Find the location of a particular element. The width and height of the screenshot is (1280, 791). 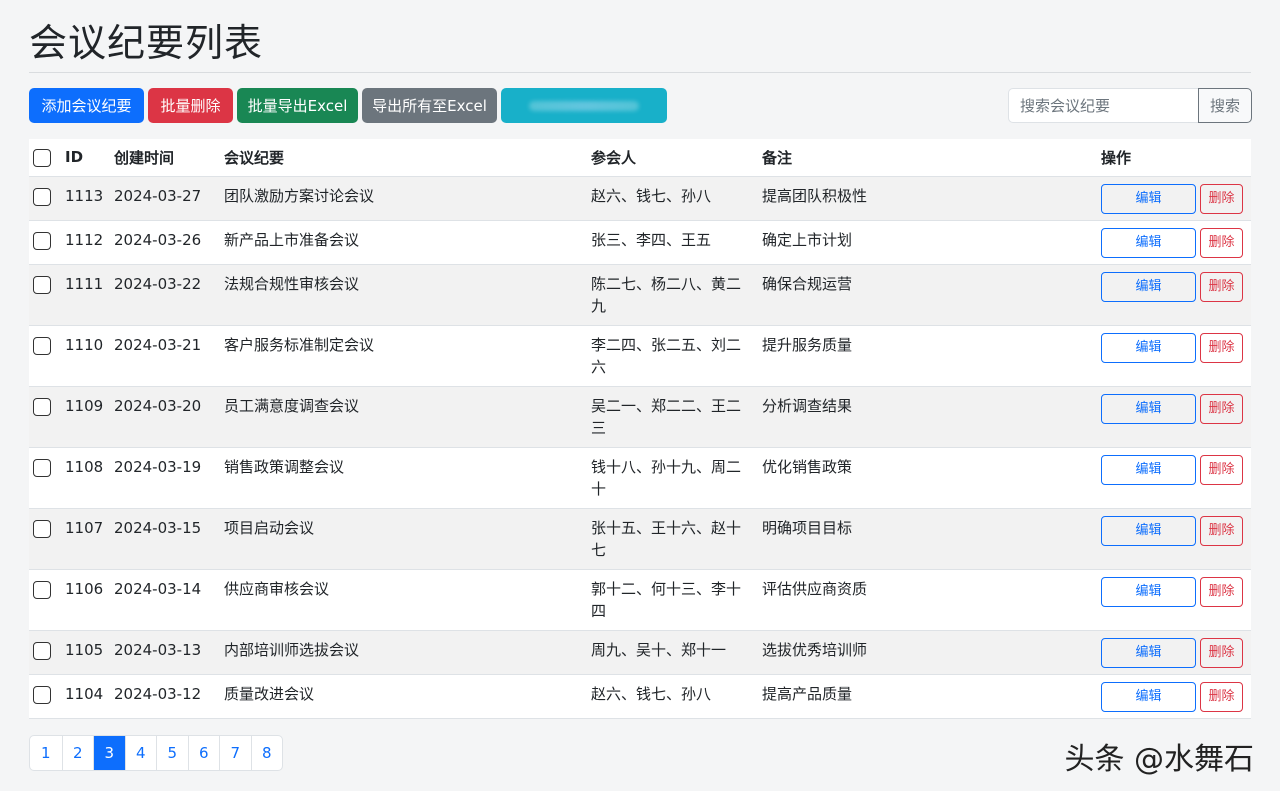

cell-note: 优化销售政策 is located at coordinates (927, 478).